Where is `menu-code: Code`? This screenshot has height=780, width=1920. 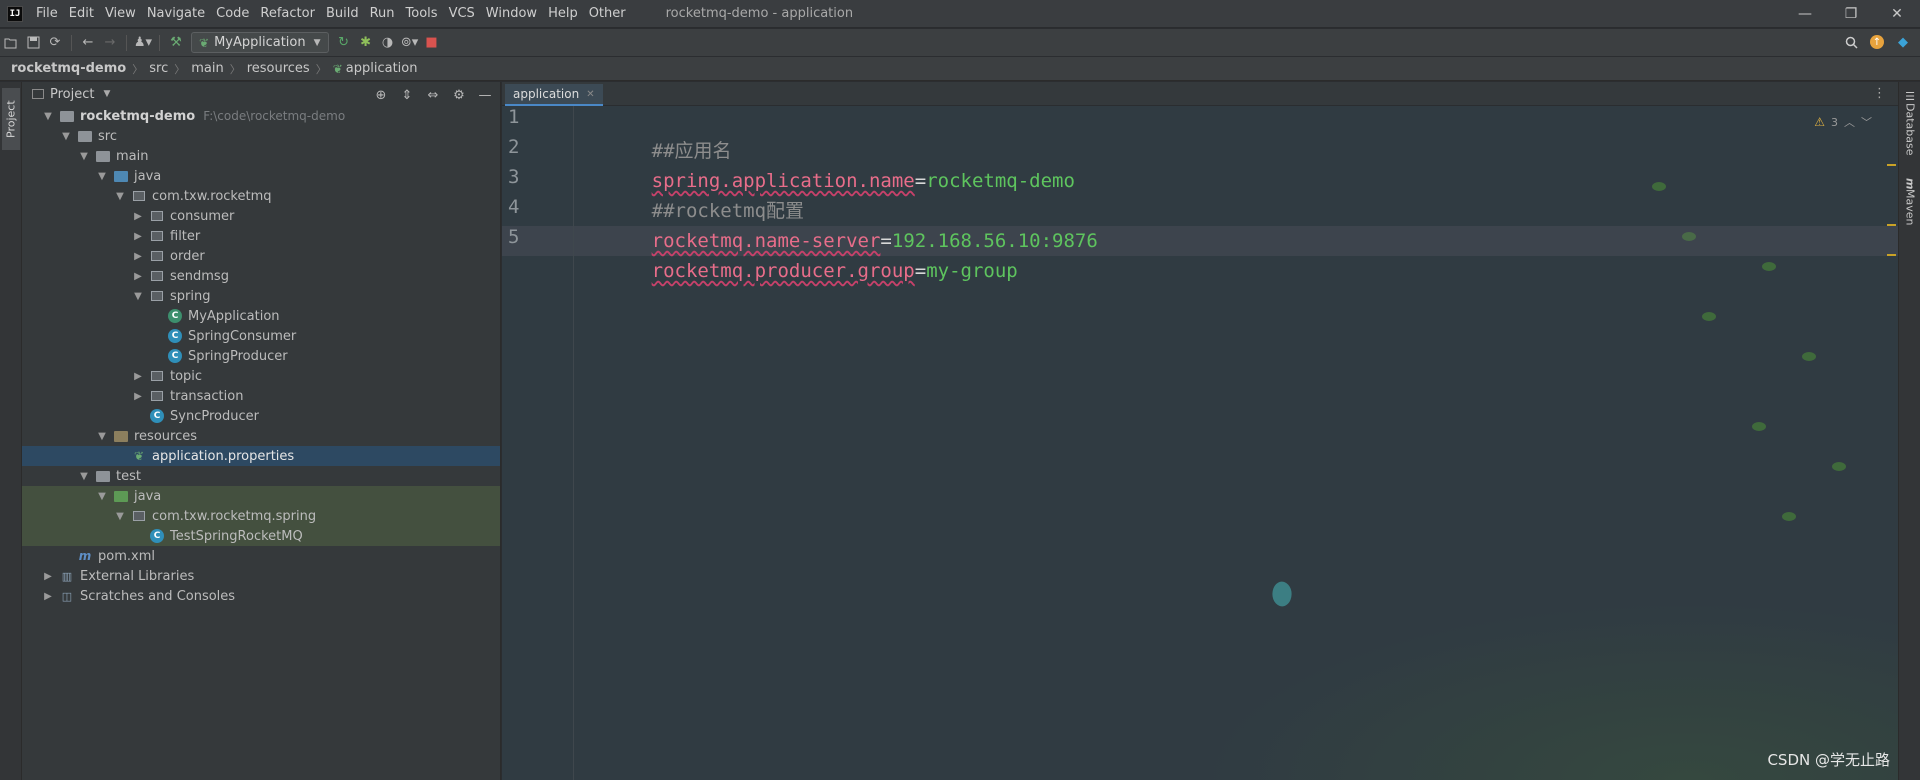
menu-code: Code is located at coordinates (233, 14).